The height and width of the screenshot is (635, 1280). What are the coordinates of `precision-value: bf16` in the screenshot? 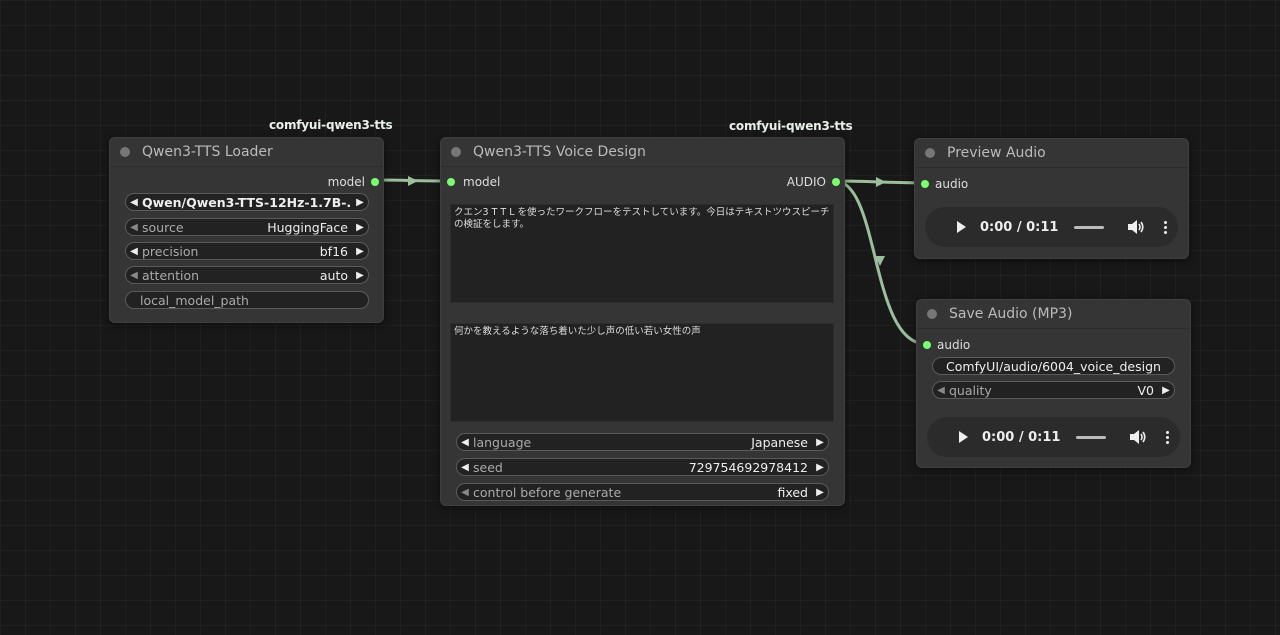 It's located at (333, 251).